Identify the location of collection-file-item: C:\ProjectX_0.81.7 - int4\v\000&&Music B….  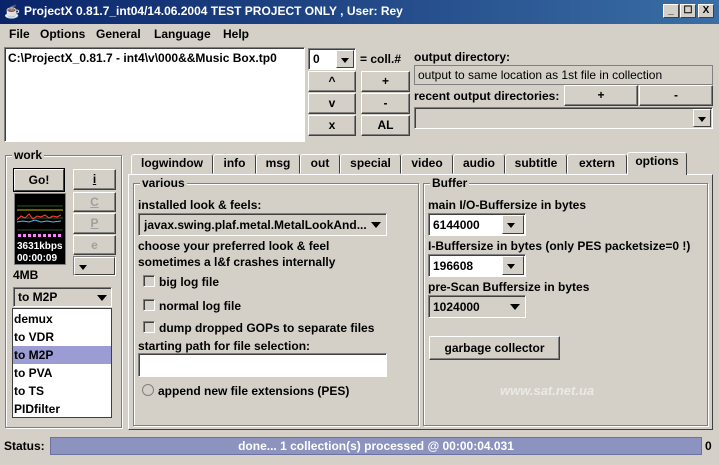
(142, 58).